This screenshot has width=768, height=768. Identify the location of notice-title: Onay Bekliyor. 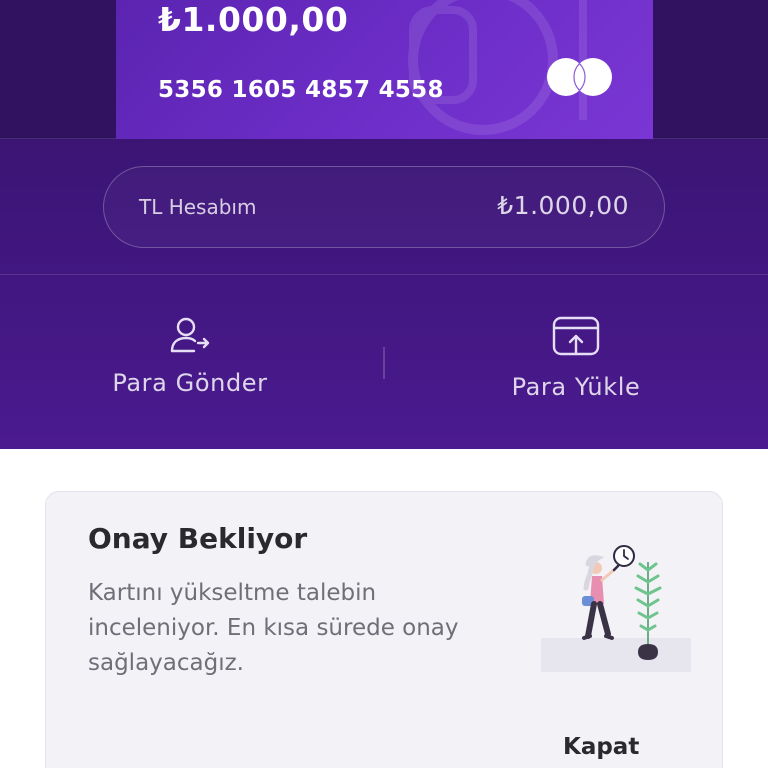
(198, 538).